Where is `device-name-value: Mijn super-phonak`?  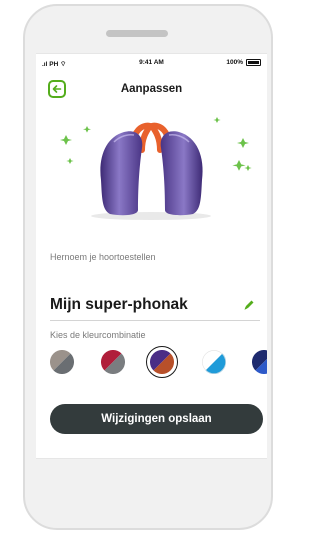
device-name-value: Mijn super-phonak is located at coordinates (119, 304).